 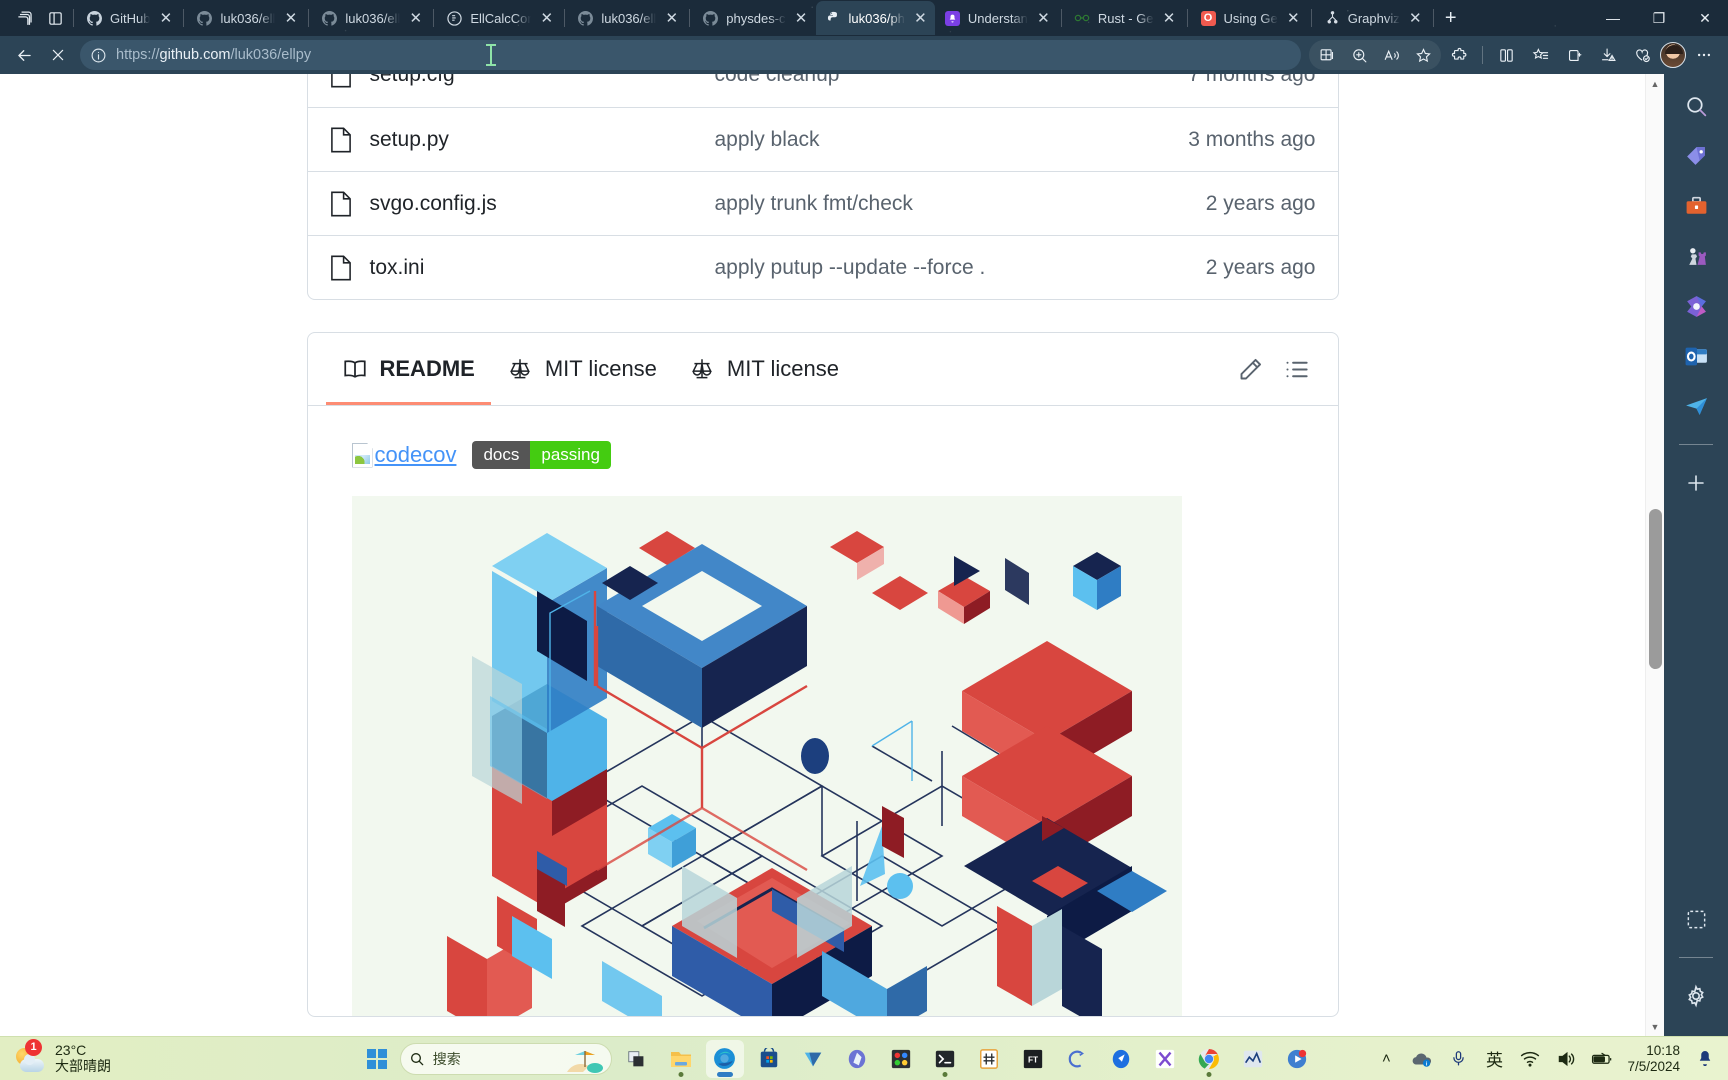 What do you see at coordinates (1451, 18) in the screenshot?
I see `new-tab-button: +` at bounding box center [1451, 18].